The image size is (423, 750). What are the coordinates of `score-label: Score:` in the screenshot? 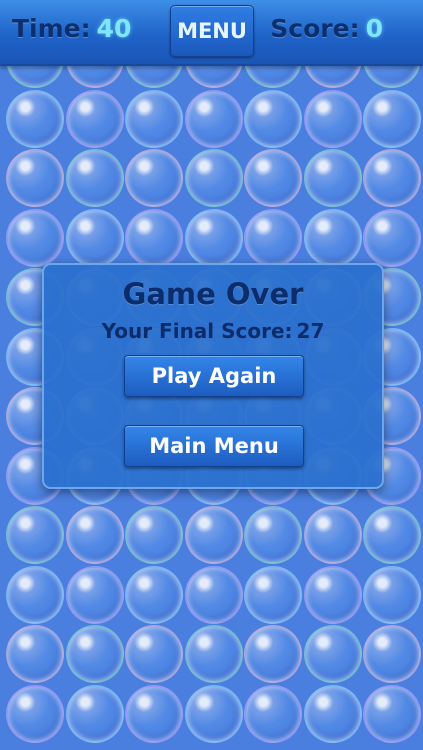 It's located at (315, 28).